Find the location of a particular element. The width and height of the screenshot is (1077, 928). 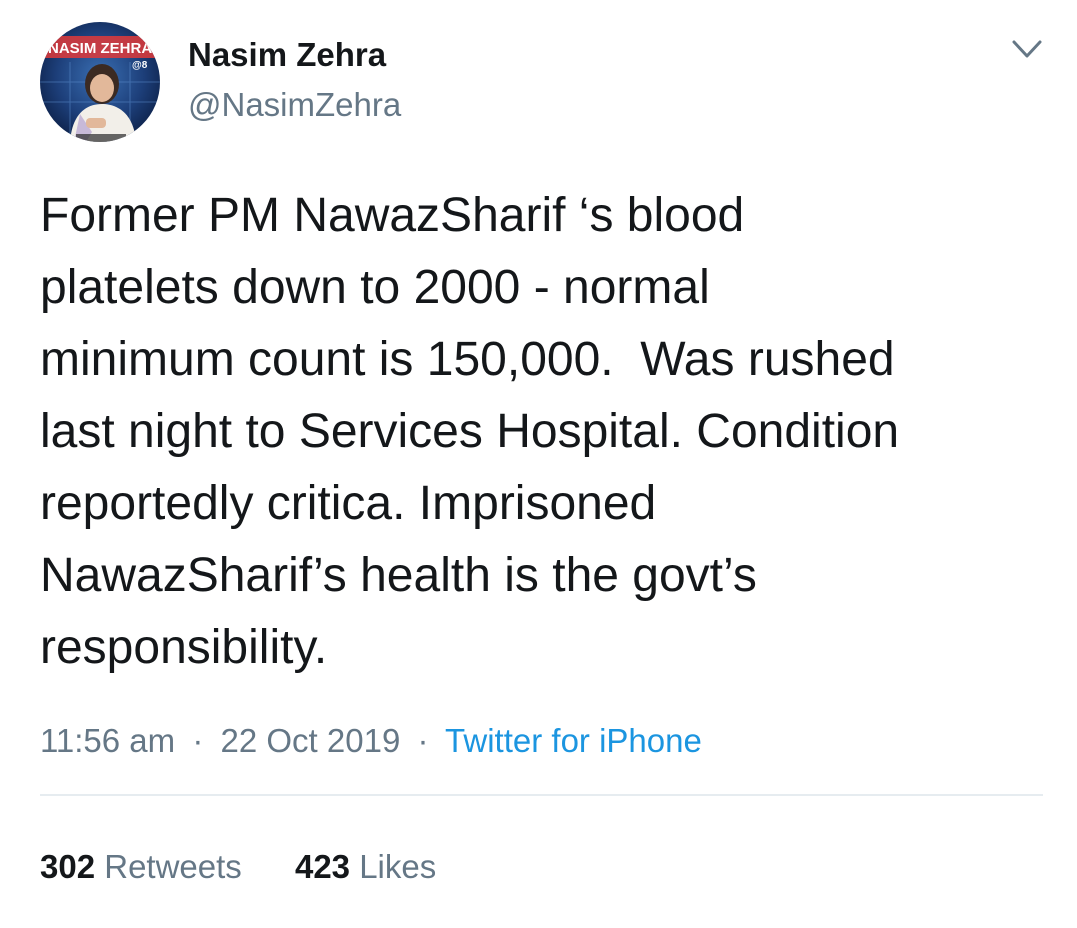

tweet-time: 11:56 am is located at coordinates (107, 740).